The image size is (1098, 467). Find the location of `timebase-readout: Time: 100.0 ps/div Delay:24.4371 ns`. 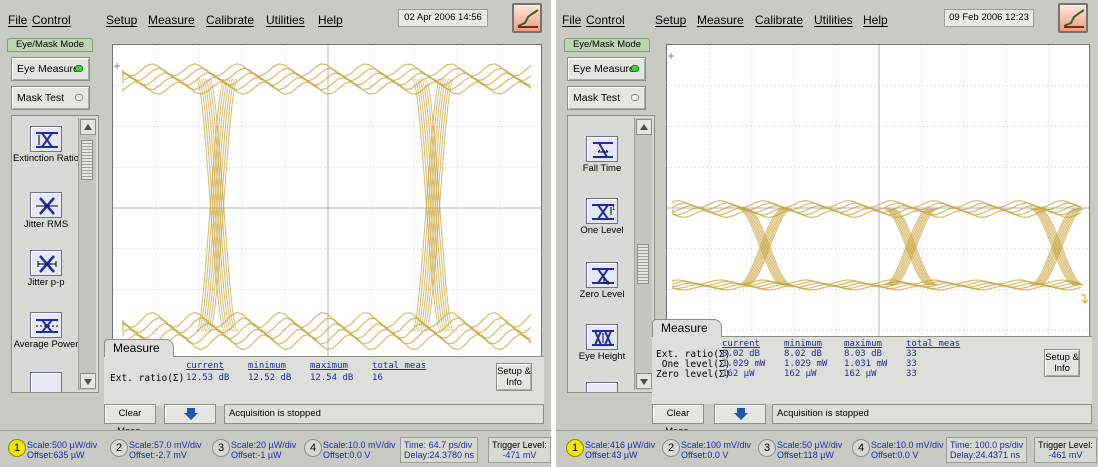

timebase-readout: Time: 100.0 ps/div Delay:24.4371 ns is located at coordinates (987, 450).